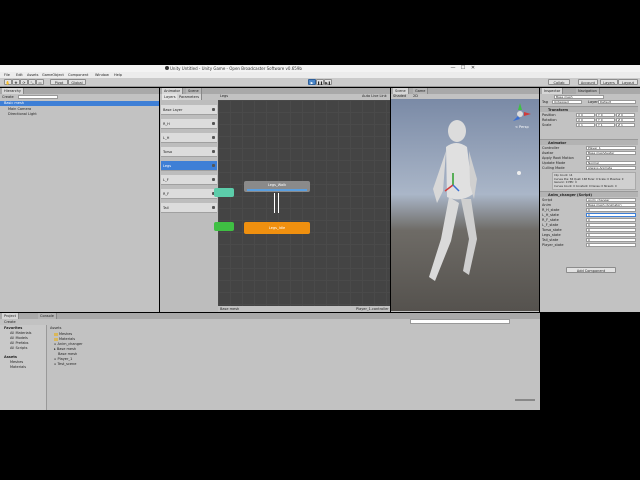  Describe the element at coordinates (18, 367) in the screenshot. I see `assets-tree-item: Materials` at that location.